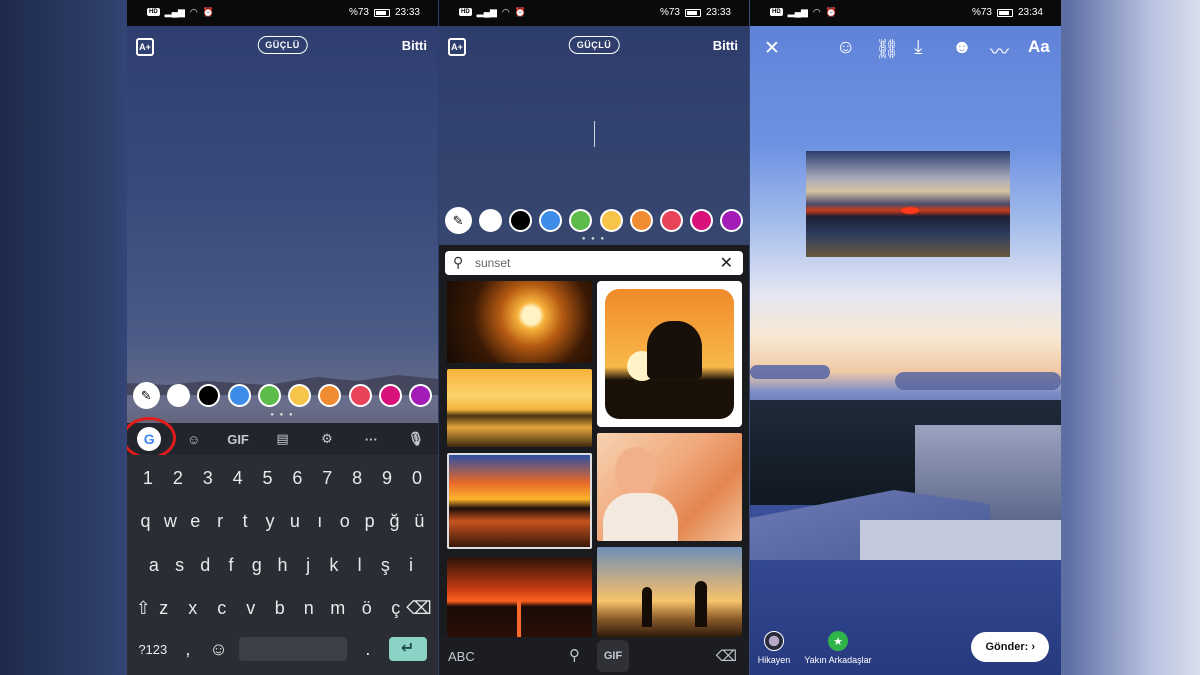 This screenshot has width=1200, height=675. What do you see at coordinates (370, 521) in the screenshot?
I see `key-p: p` at bounding box center [370, 521].